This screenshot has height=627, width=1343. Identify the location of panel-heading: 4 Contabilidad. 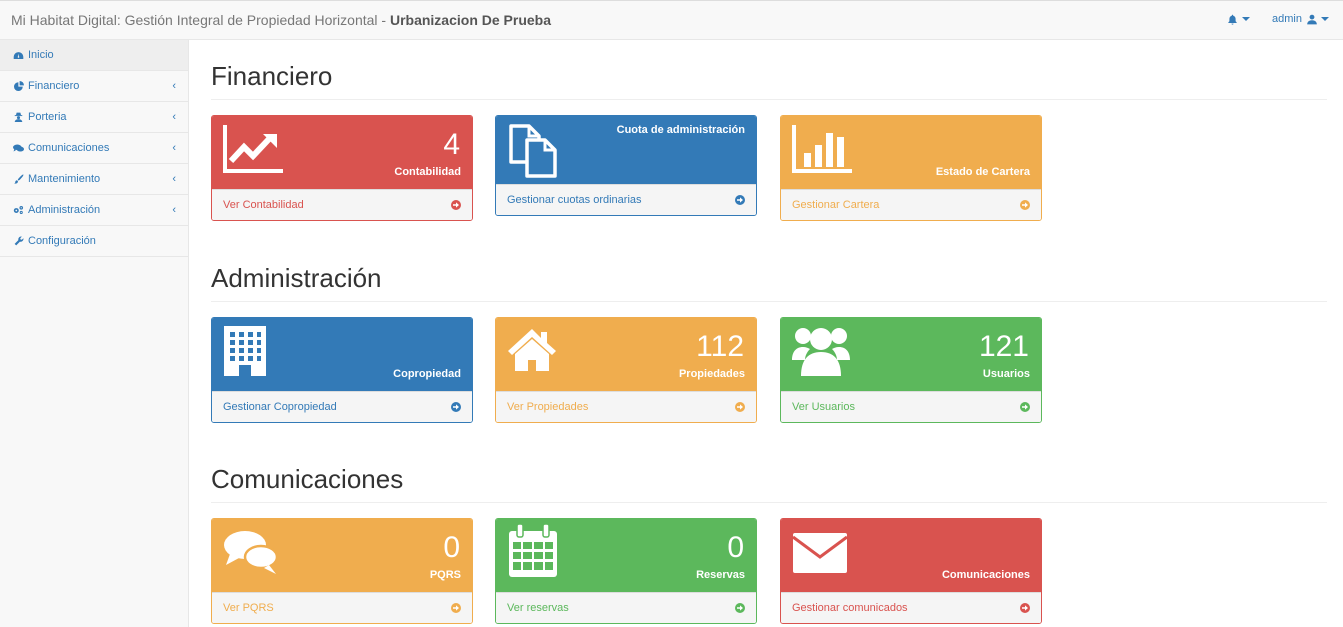
(342, 152).